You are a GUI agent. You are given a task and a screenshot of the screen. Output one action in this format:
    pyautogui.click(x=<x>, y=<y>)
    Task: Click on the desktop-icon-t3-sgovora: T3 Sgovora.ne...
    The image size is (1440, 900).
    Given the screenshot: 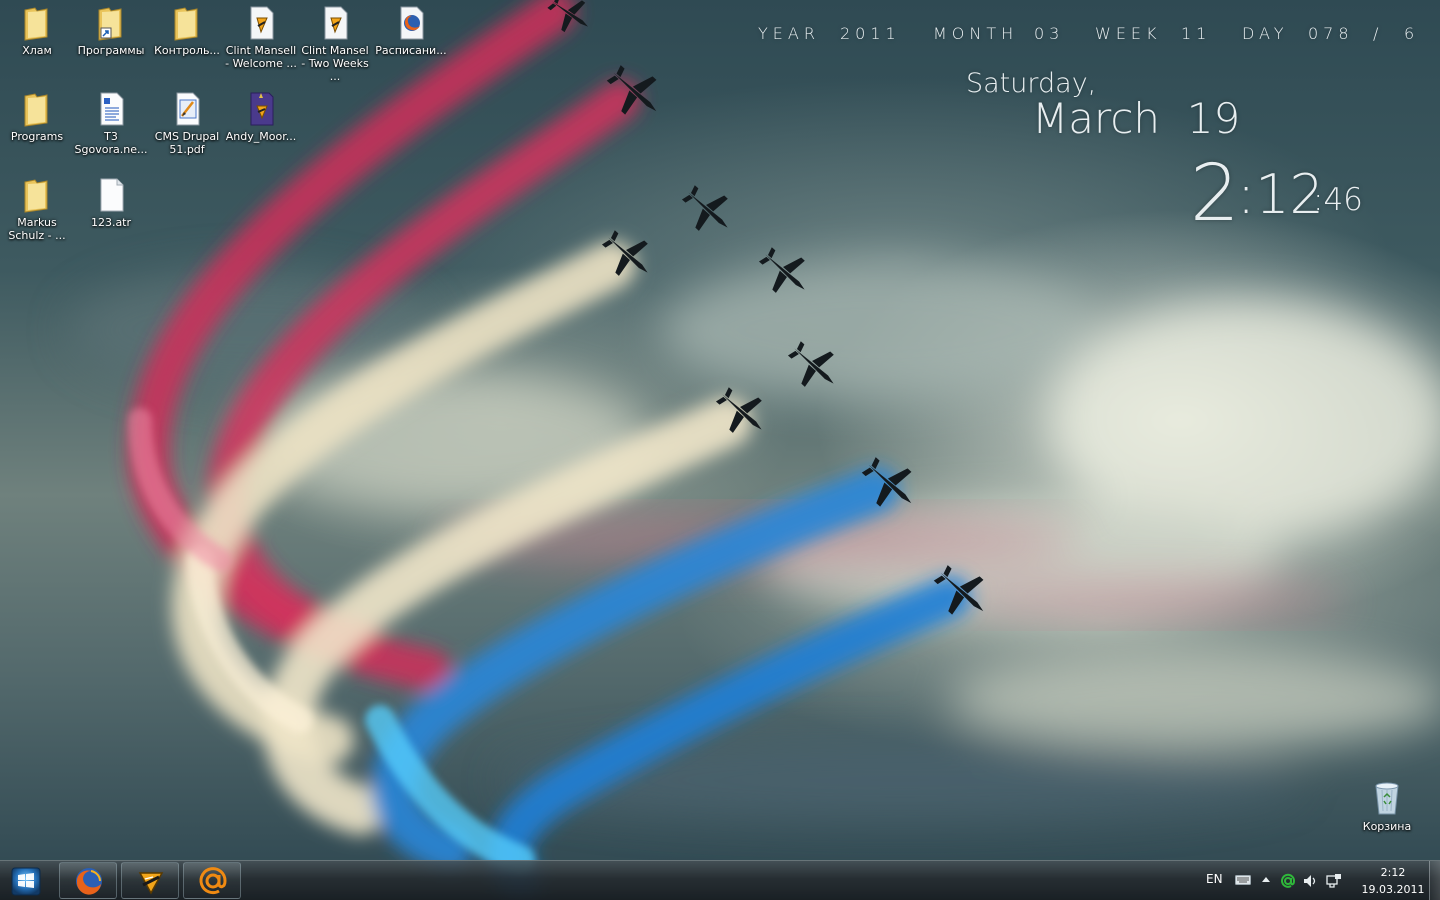 What is the action you would take?
    pyautogui.click(x=111, y=123)
    